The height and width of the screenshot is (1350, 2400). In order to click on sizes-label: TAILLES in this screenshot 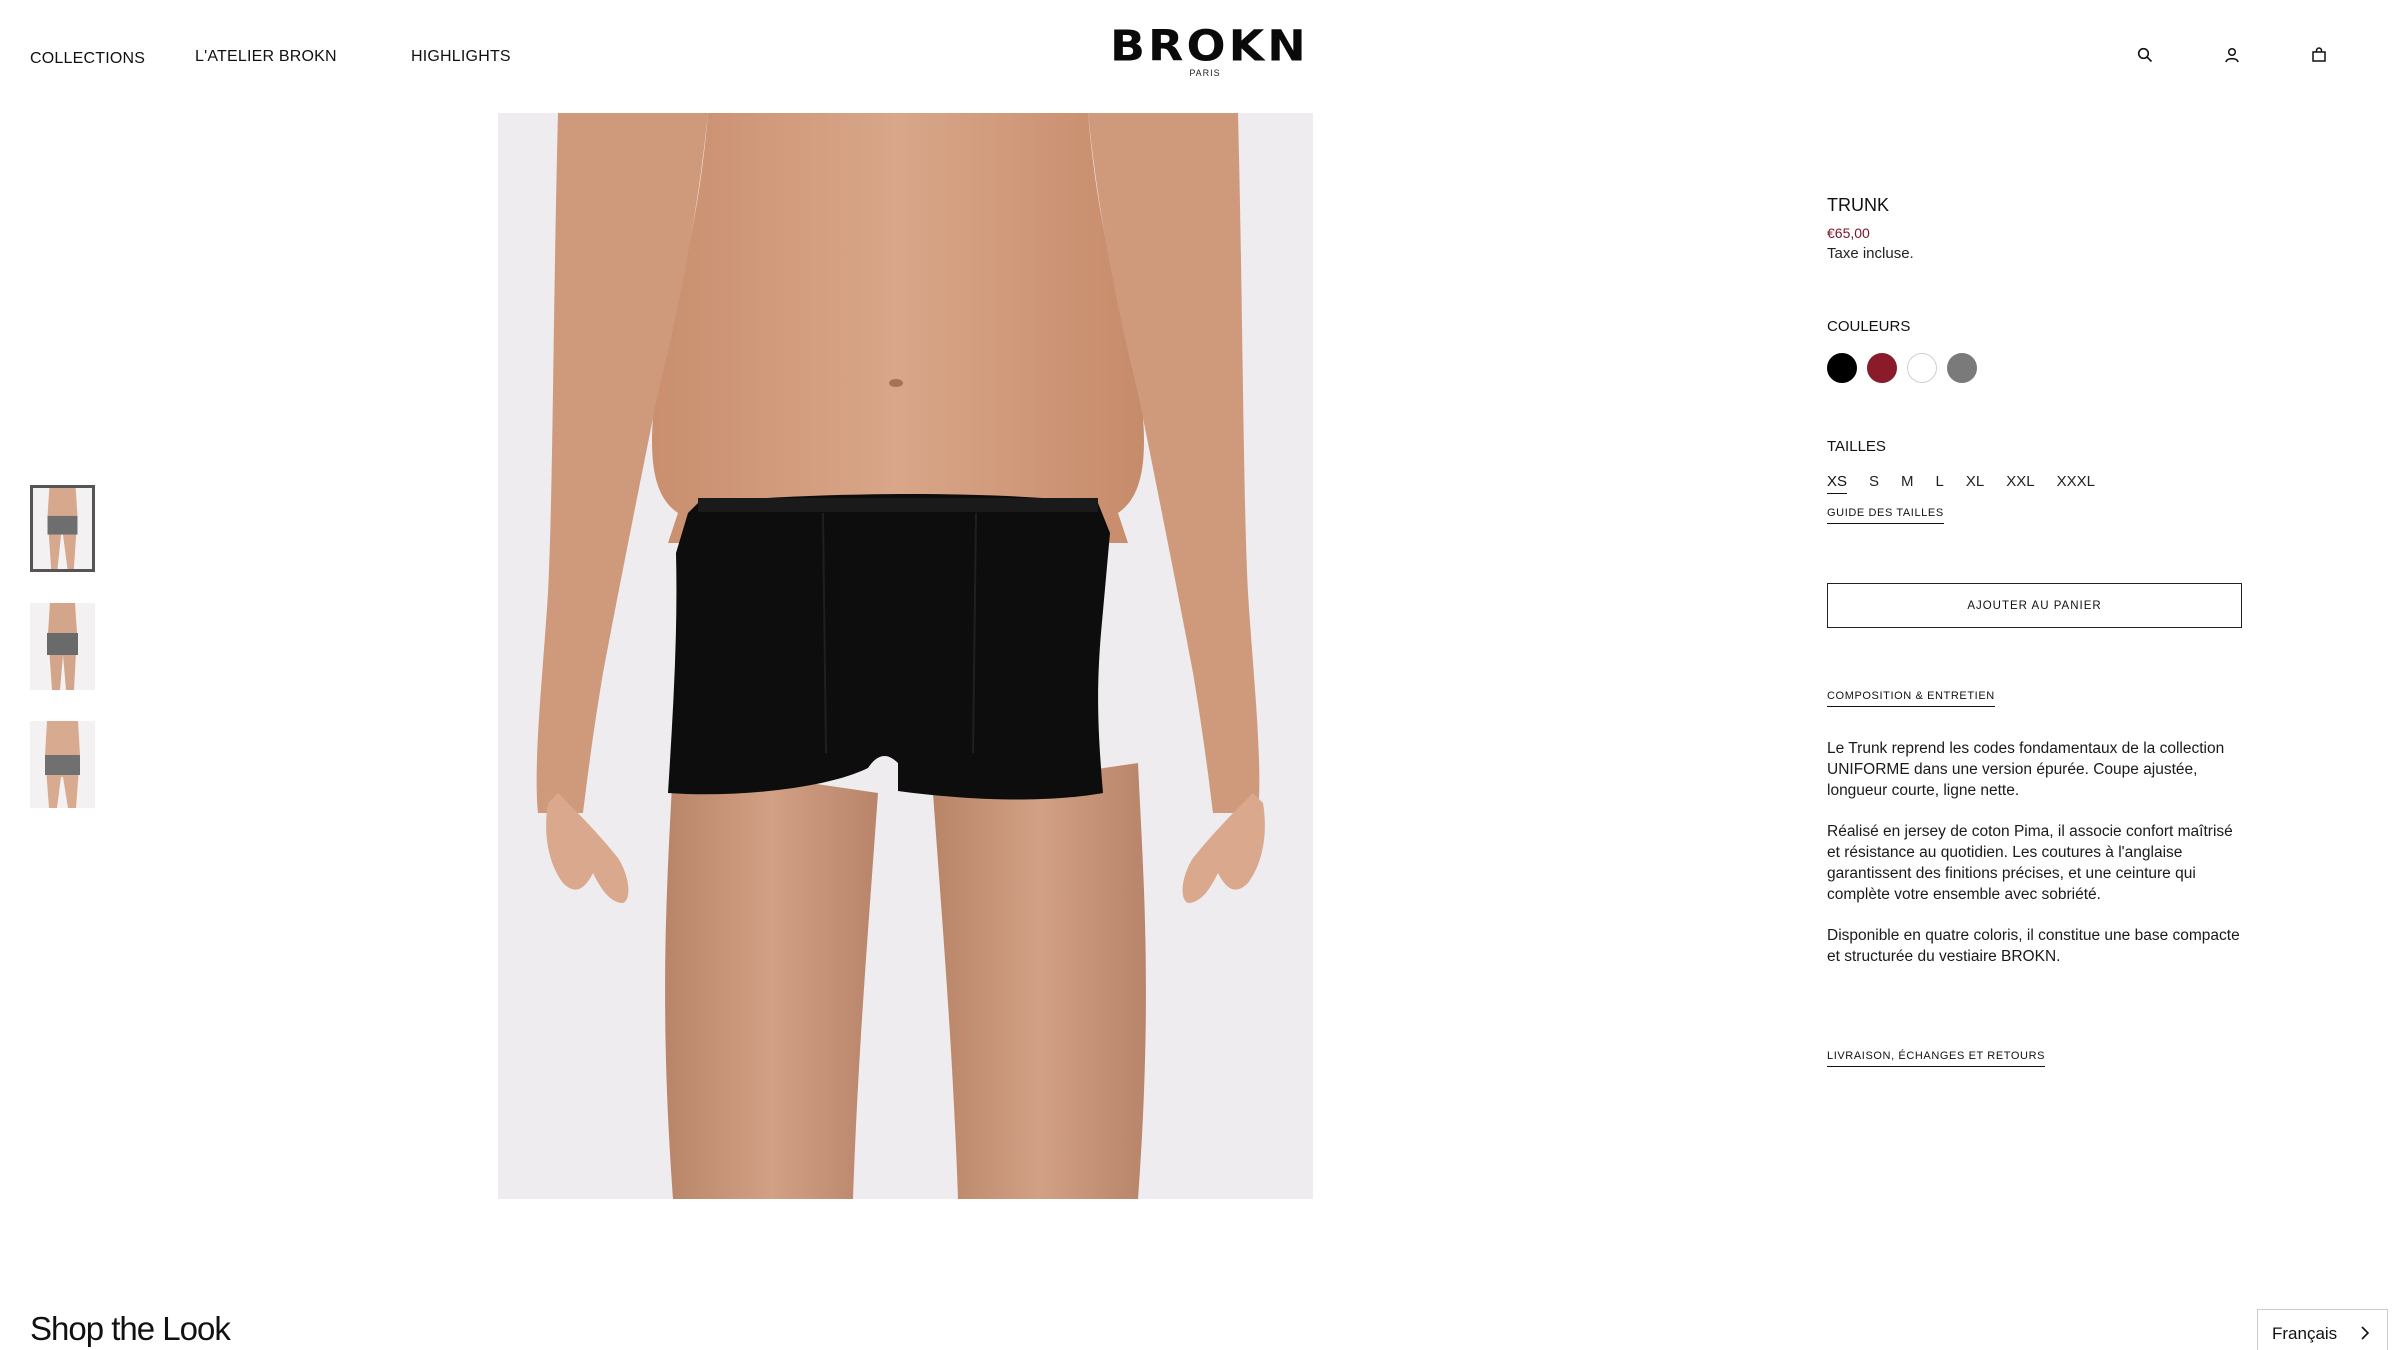, I will do `click(1856, 446)`.